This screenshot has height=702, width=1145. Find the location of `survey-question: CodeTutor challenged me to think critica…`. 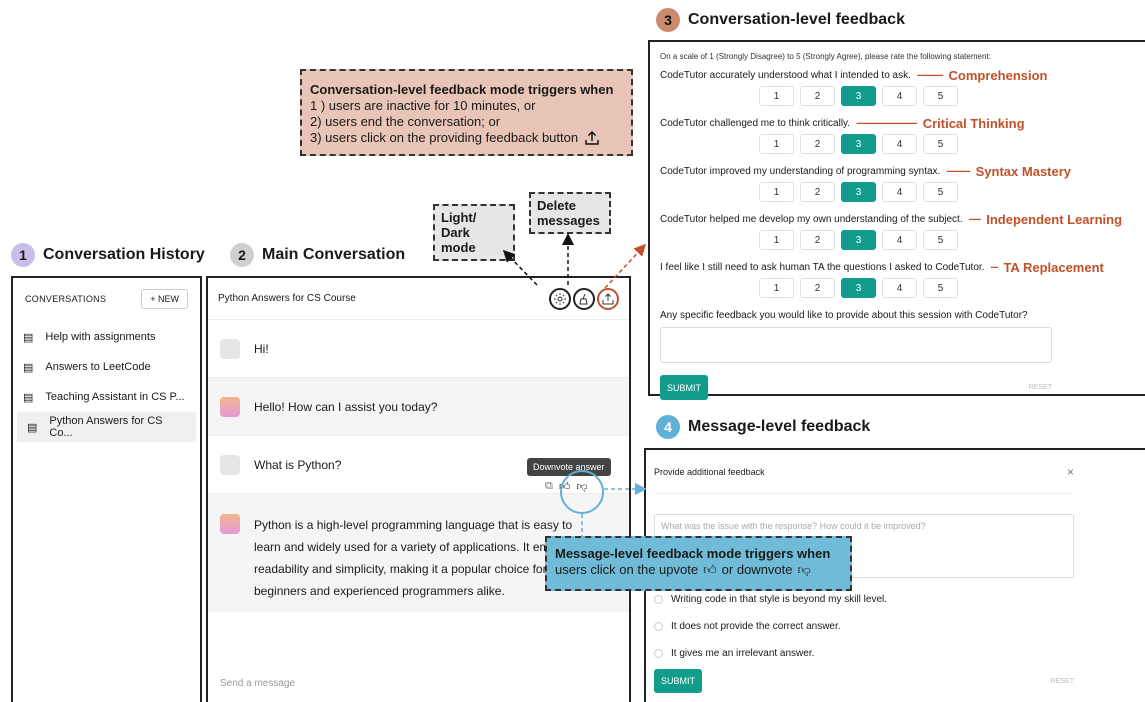

survey-question: CodeTutor challenged me to think critica… is located at coordinates (898, 135).